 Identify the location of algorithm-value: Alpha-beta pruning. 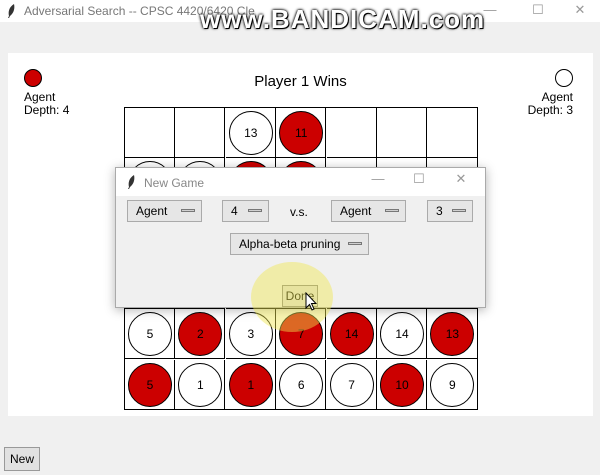
(290, 244).